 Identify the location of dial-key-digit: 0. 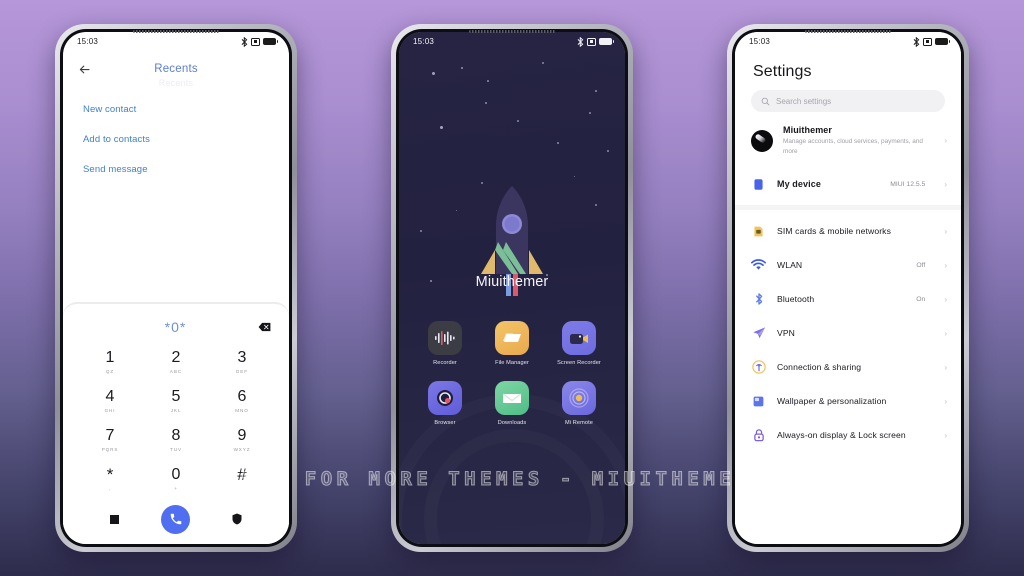
(176, 474).